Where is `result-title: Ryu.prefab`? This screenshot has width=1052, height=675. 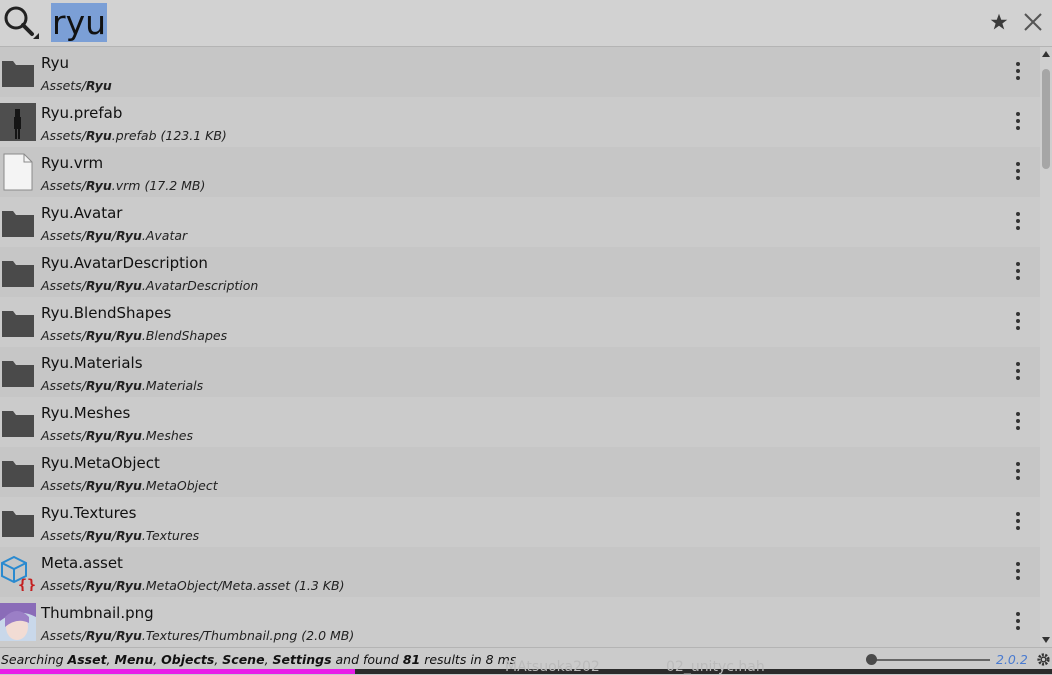 result-title: Ryu.prefab is located at coordinates (82, 113).